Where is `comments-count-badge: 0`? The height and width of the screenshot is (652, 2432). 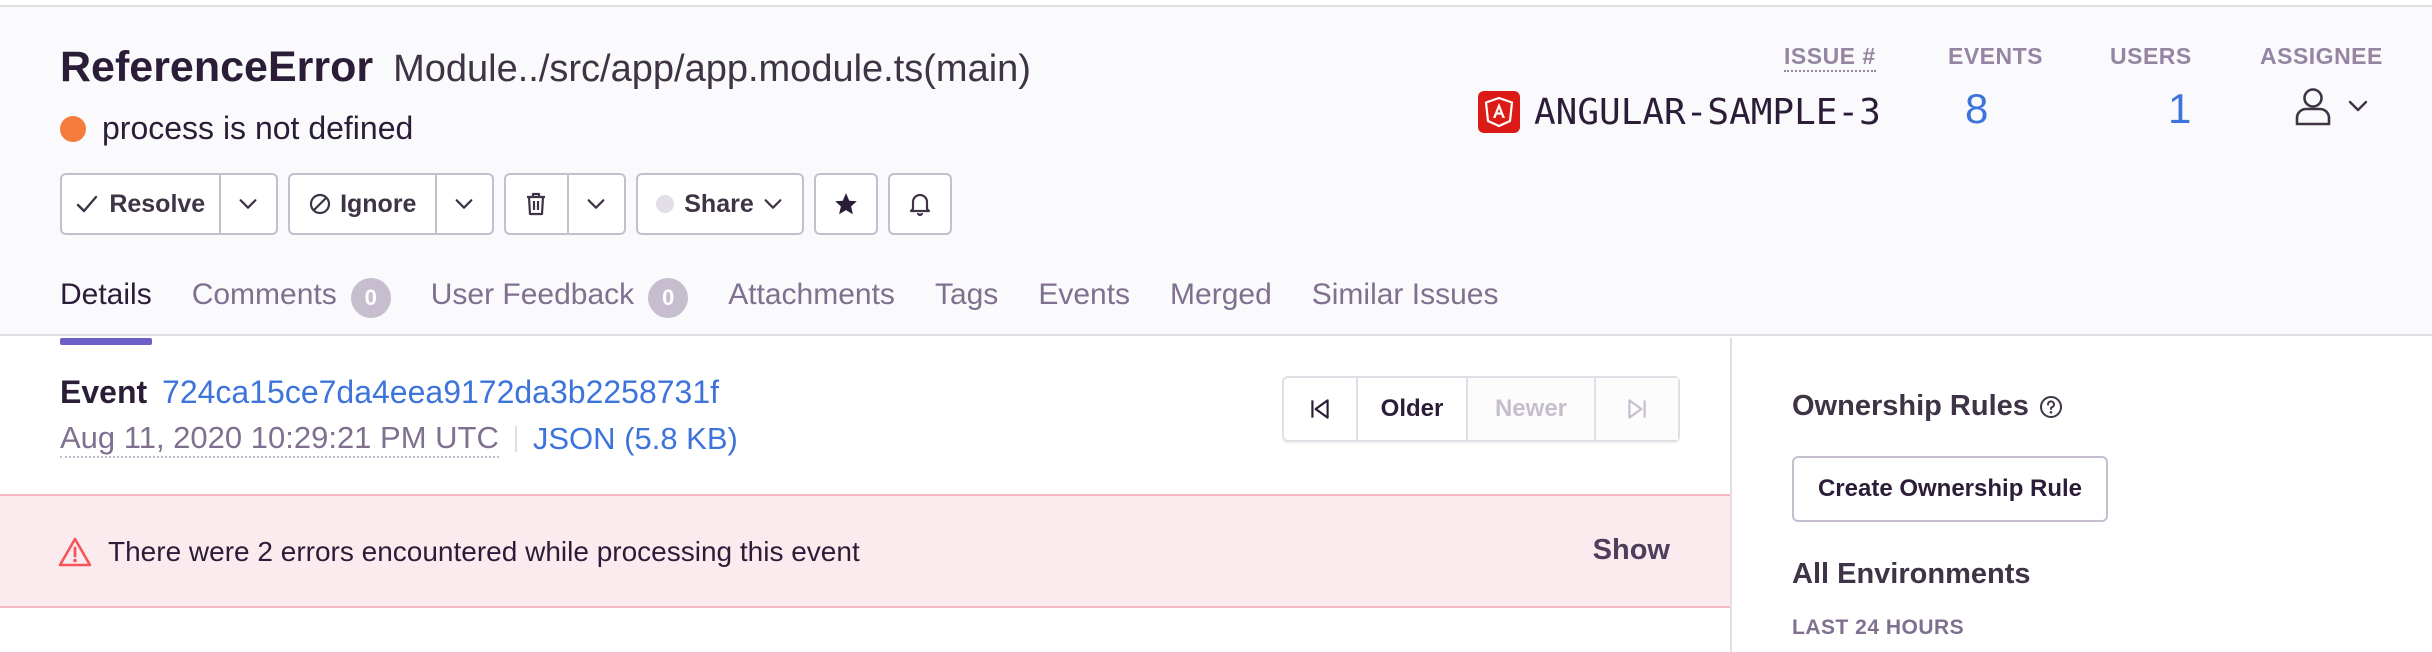 comments-count-badge: 0 is located at coordinates (370, 298).